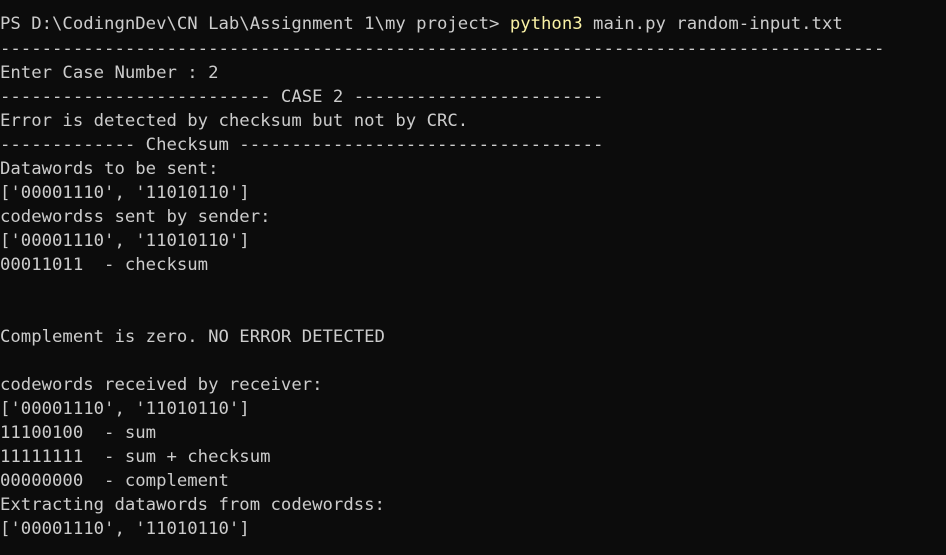 The width and height of the screenshot is (946, 555). What do you see at coordinates (114, 481) in the screenshot?
I see `complement-value-line: 00000000 - complement` at bounding box center [114, 481].